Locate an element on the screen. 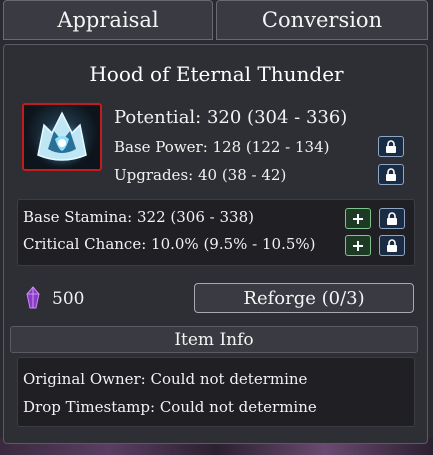 The height and width of the screenshot is (455, 433). thunder-hood-icon is located at coordinates (62, 137).